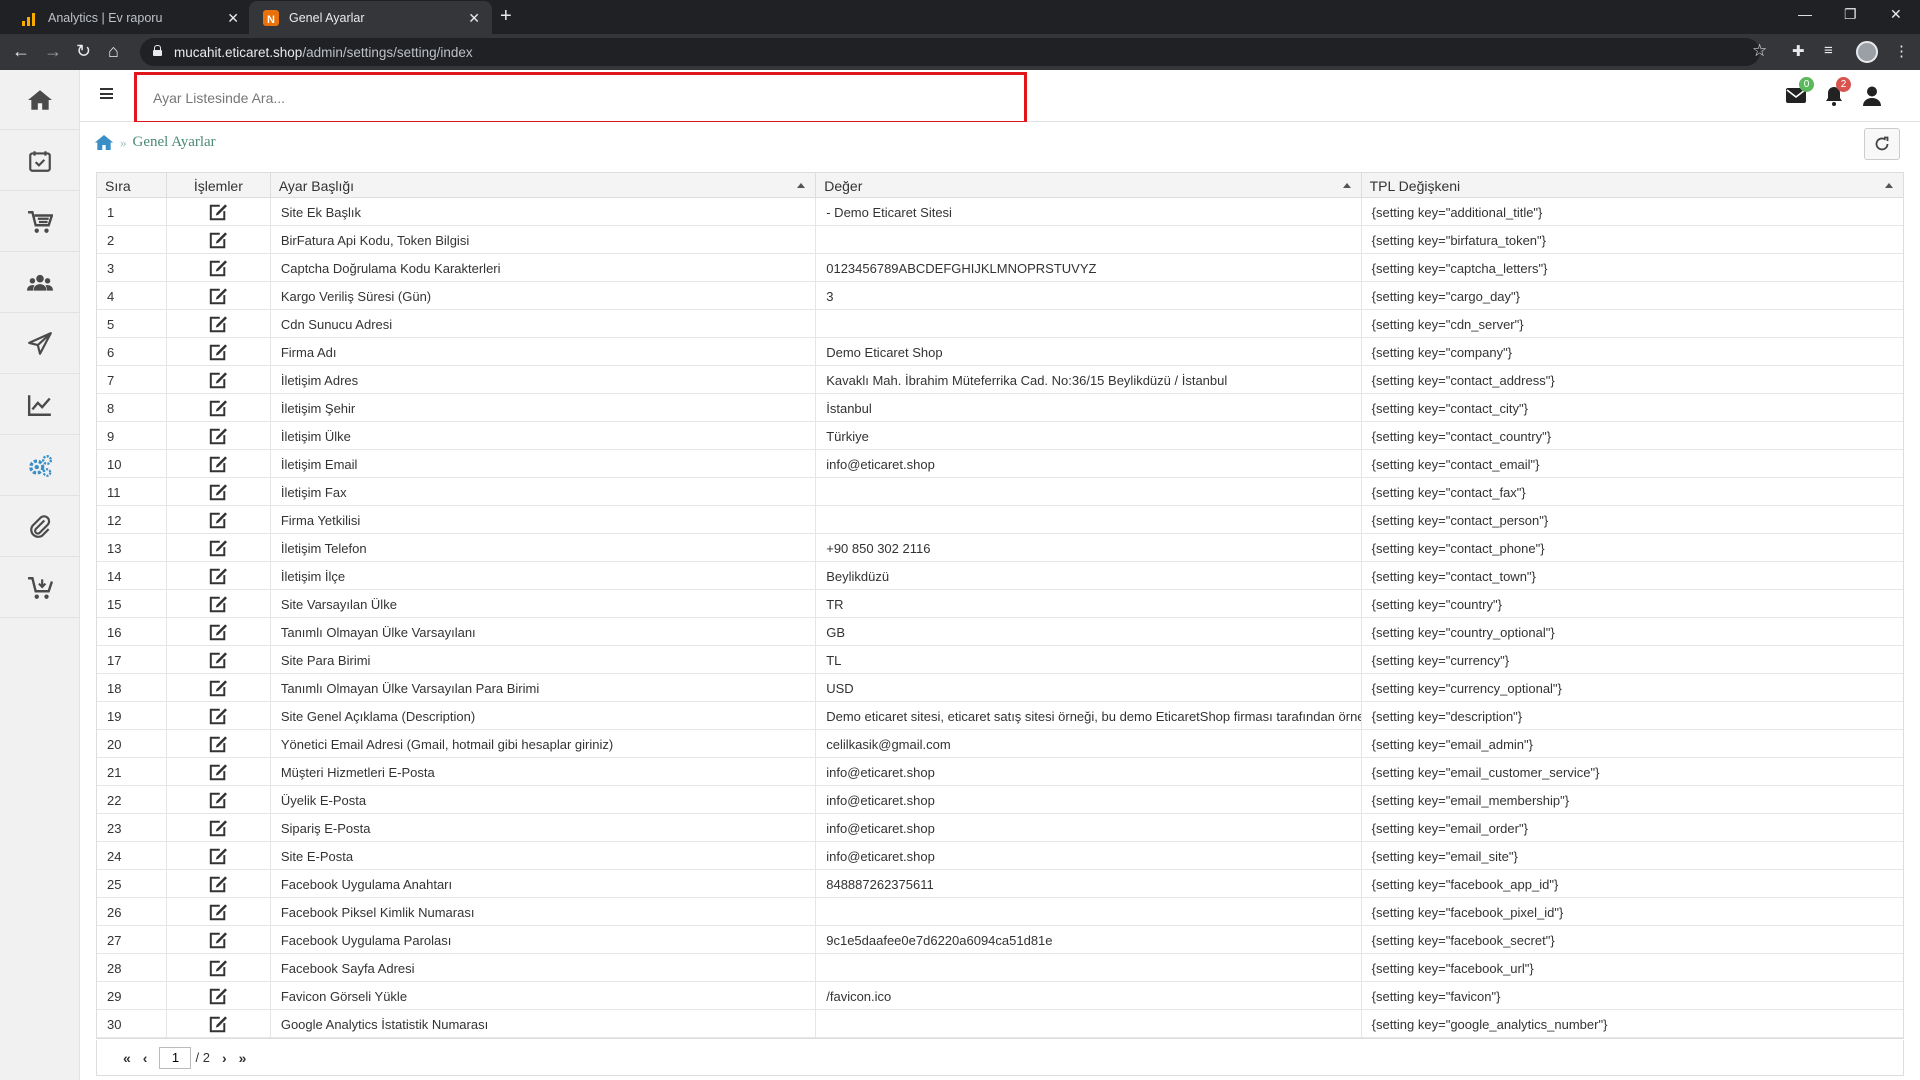  What do you see at coordinates (1800, 93) in the screenshot?
I see `messages-button: 0` at bounding box center [1800, 93].